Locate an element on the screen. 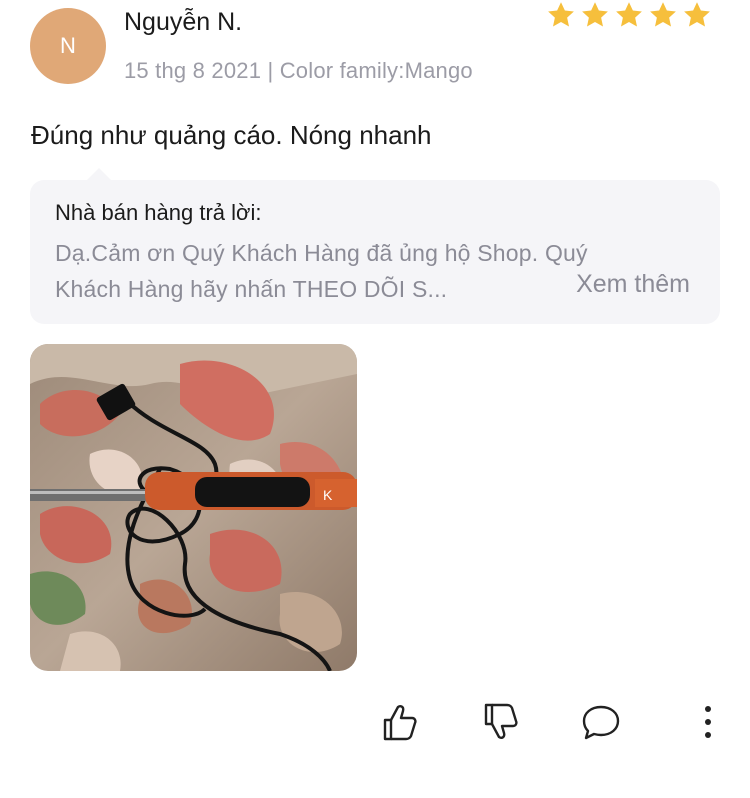 The width and height of the screenshot is (750, 798). reply-pointer is located at coordinates (99, 174).